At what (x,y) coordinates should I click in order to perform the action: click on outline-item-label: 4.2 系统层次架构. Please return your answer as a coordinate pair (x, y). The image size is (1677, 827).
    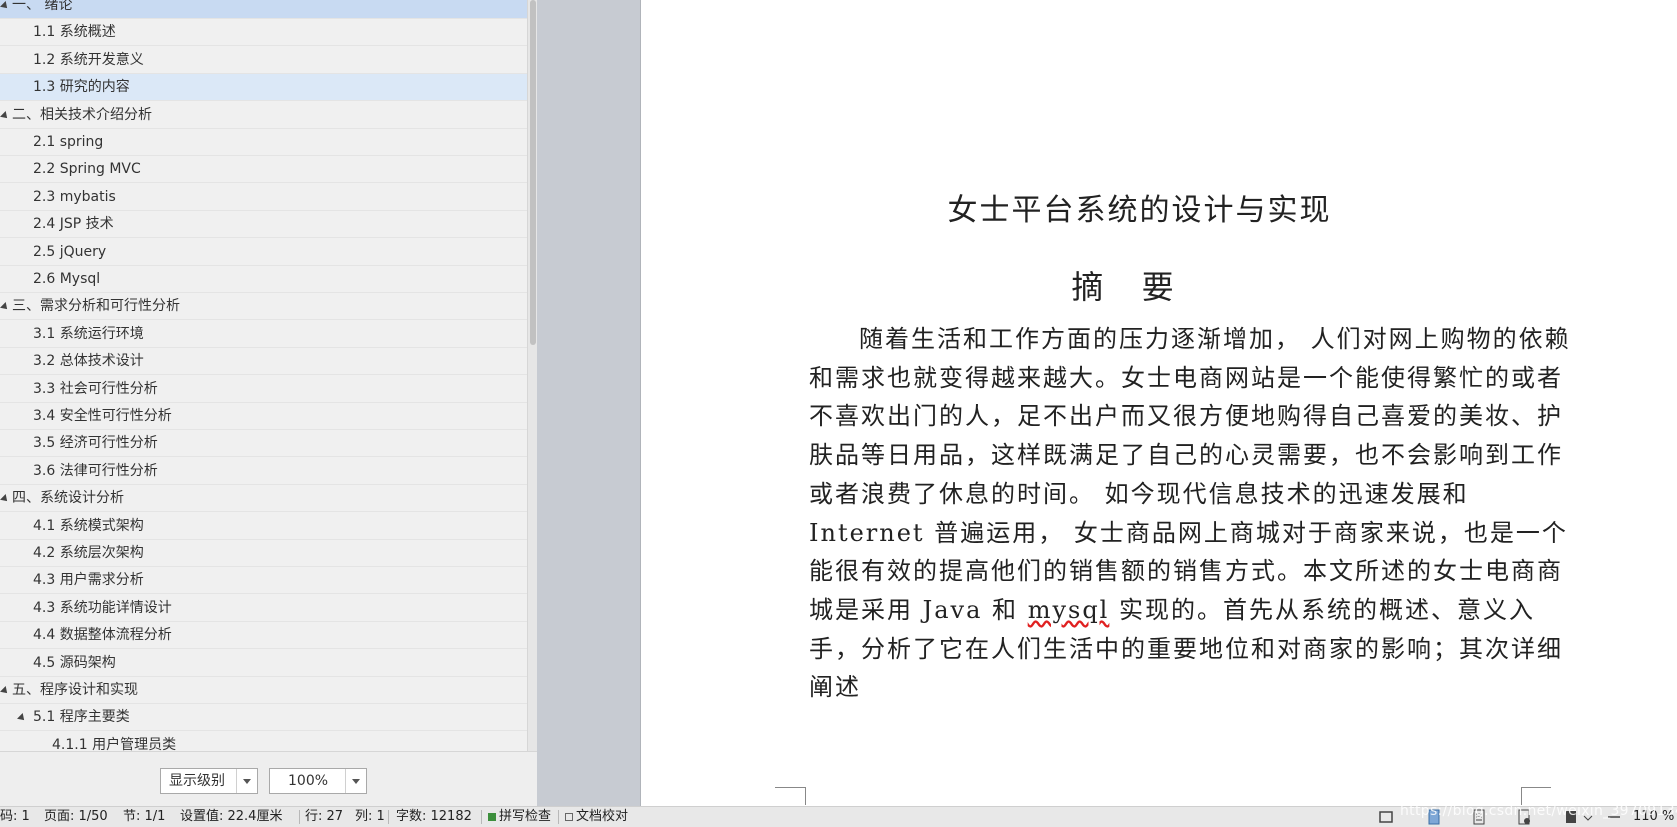
    Looking at the image, I should click on (88, 553).